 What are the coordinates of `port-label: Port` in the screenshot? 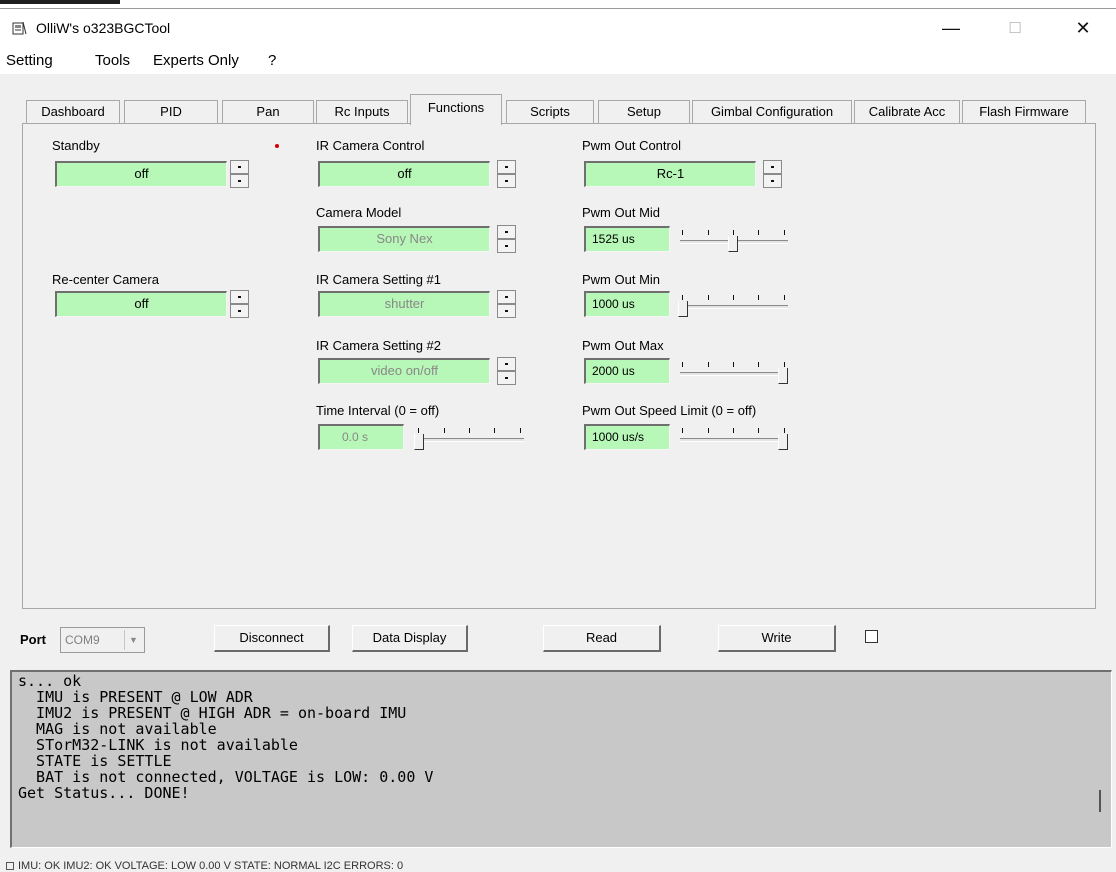 It's located at (33, 639).